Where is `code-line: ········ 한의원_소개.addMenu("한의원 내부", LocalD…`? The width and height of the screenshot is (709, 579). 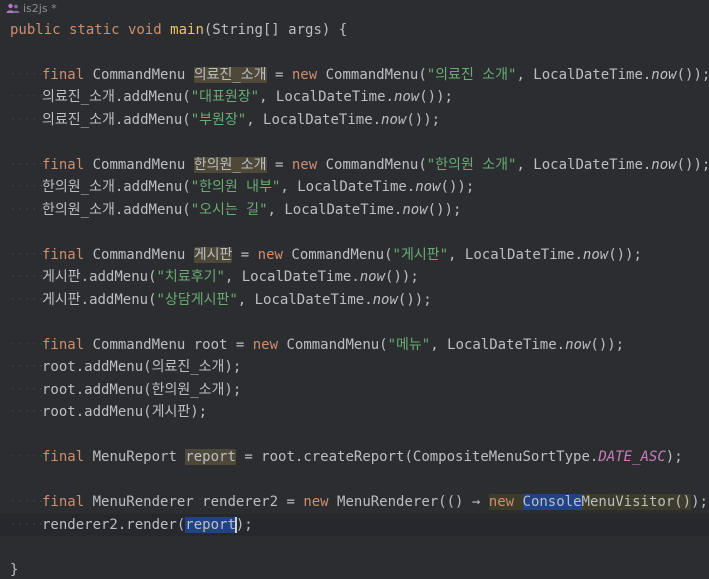 code-line: ········ 한의원_소개.addMenu("한의원 내부", LocalD… is located at coordinates (354, 187).